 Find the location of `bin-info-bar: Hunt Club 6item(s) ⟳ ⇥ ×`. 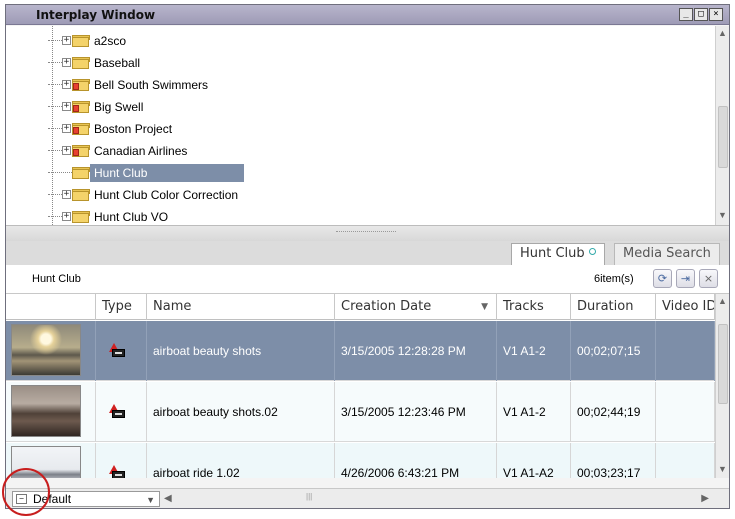

bin-info-bar: Hunt Club 6item(s) ⟳ ⇥ × is located at coordinates (367, 279).